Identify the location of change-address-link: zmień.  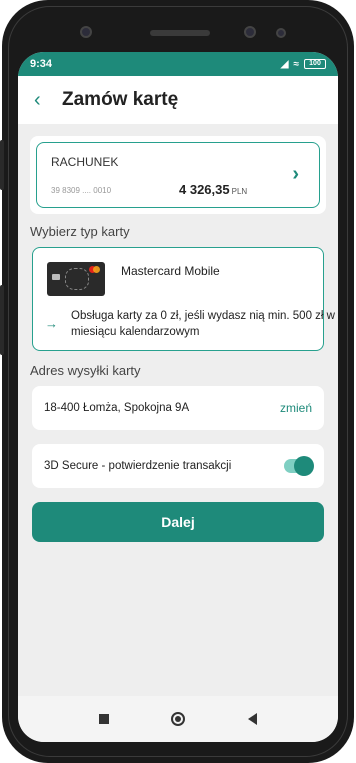
(296, 408).